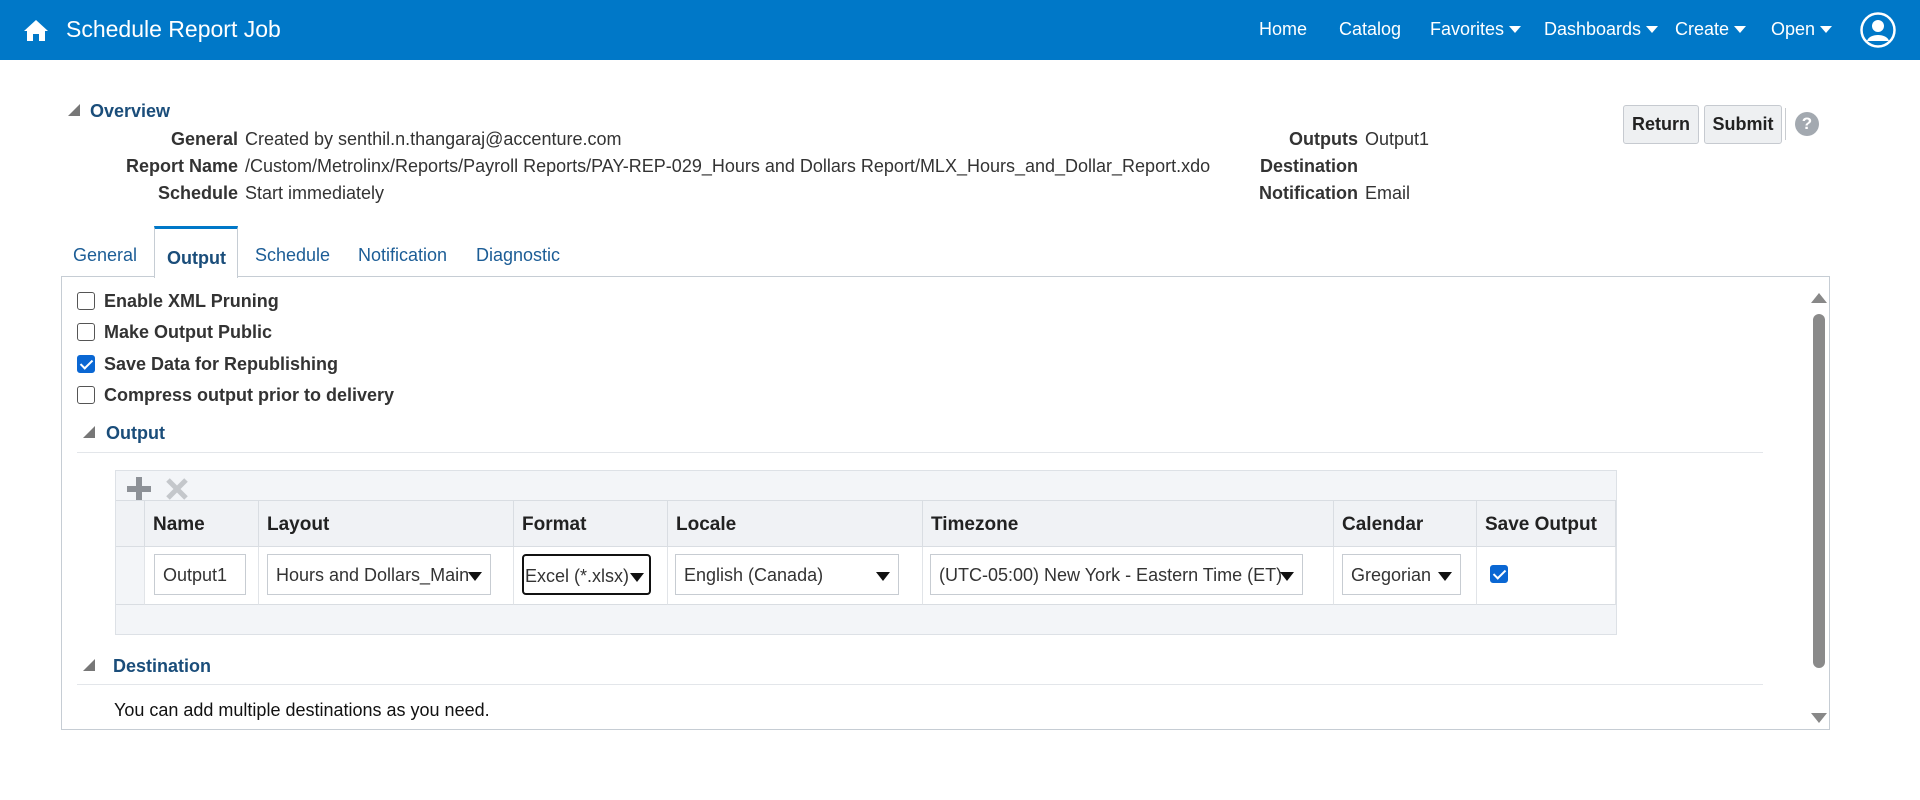 Image resolution: width=1920 pixels, height=800 pixels. What do you see at coordinates (402, 255) in the screenshot?
I see `tab-notification: Notification` at bounding box center [402, 255].